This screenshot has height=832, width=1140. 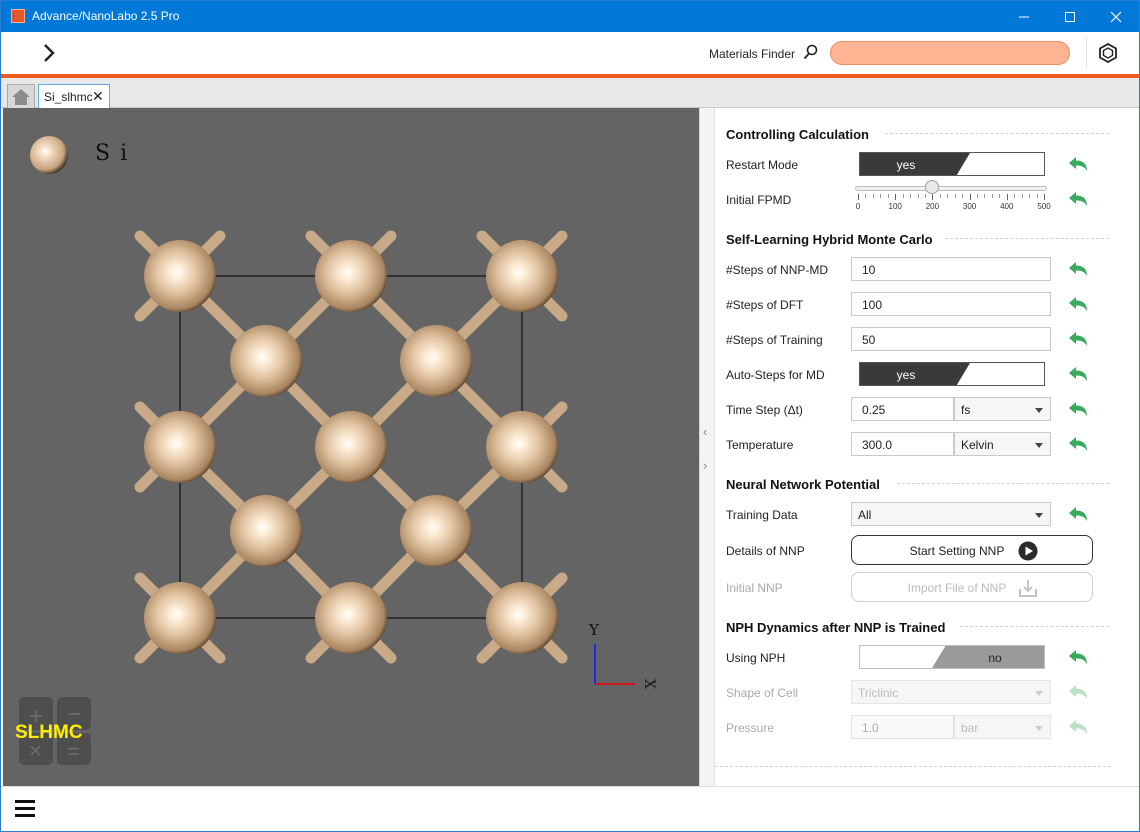 What do you see at coordinates (1024, 16) in the screenshot?
I see `minimize-button` at bounding box center [1024, 16].